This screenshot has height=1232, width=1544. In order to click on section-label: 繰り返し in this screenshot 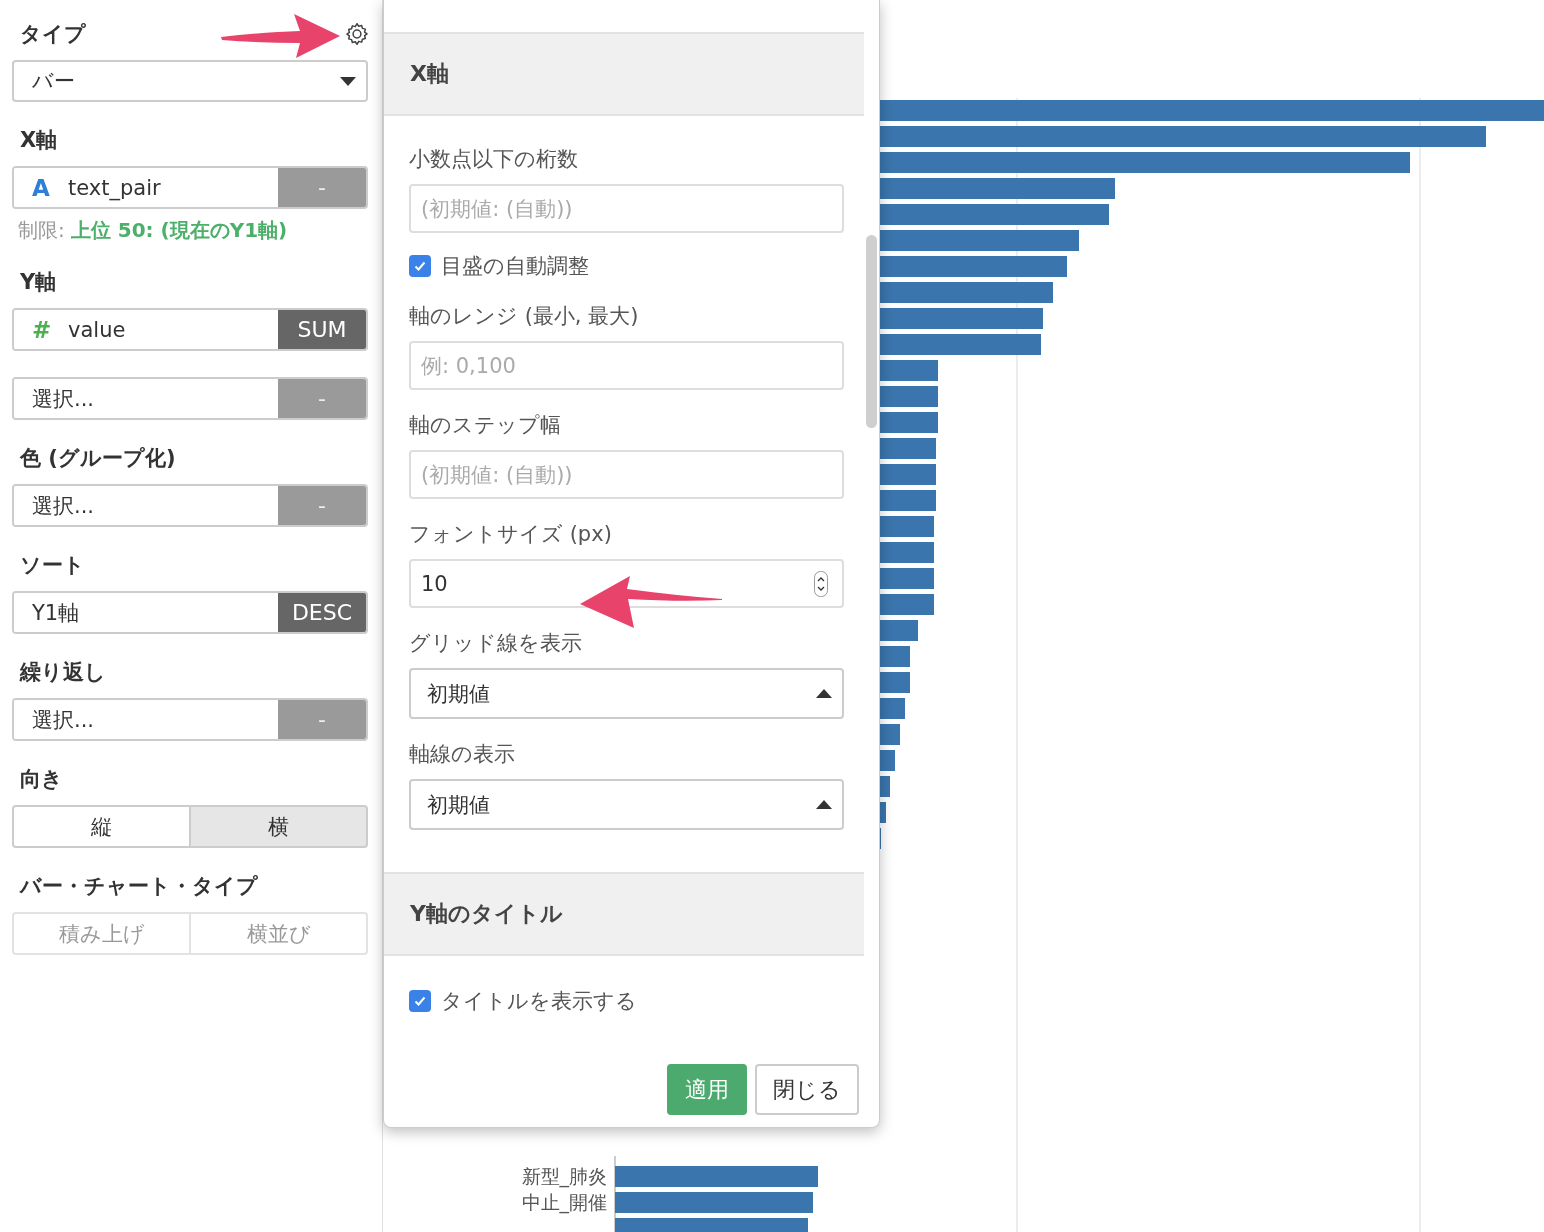, I will do `click(63, 672)`.